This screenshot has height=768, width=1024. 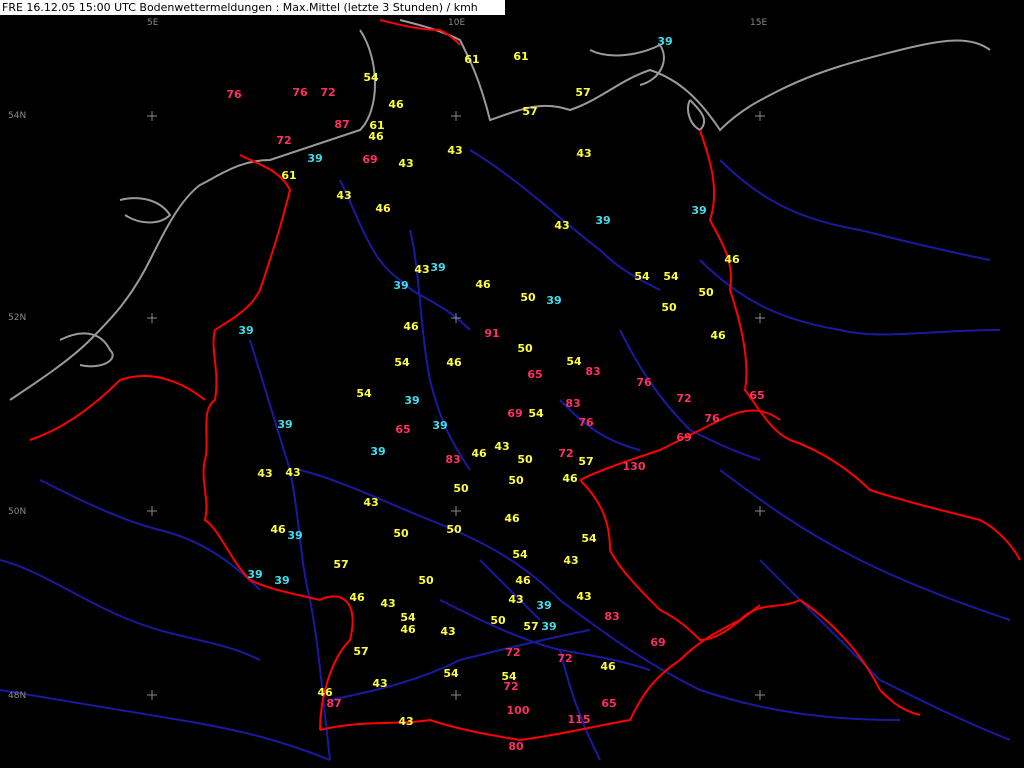 What do you see at coordinates (17, 318) in the screenshot?
I see `lat-label-52n: 52N` at bounding box center [17, 318].